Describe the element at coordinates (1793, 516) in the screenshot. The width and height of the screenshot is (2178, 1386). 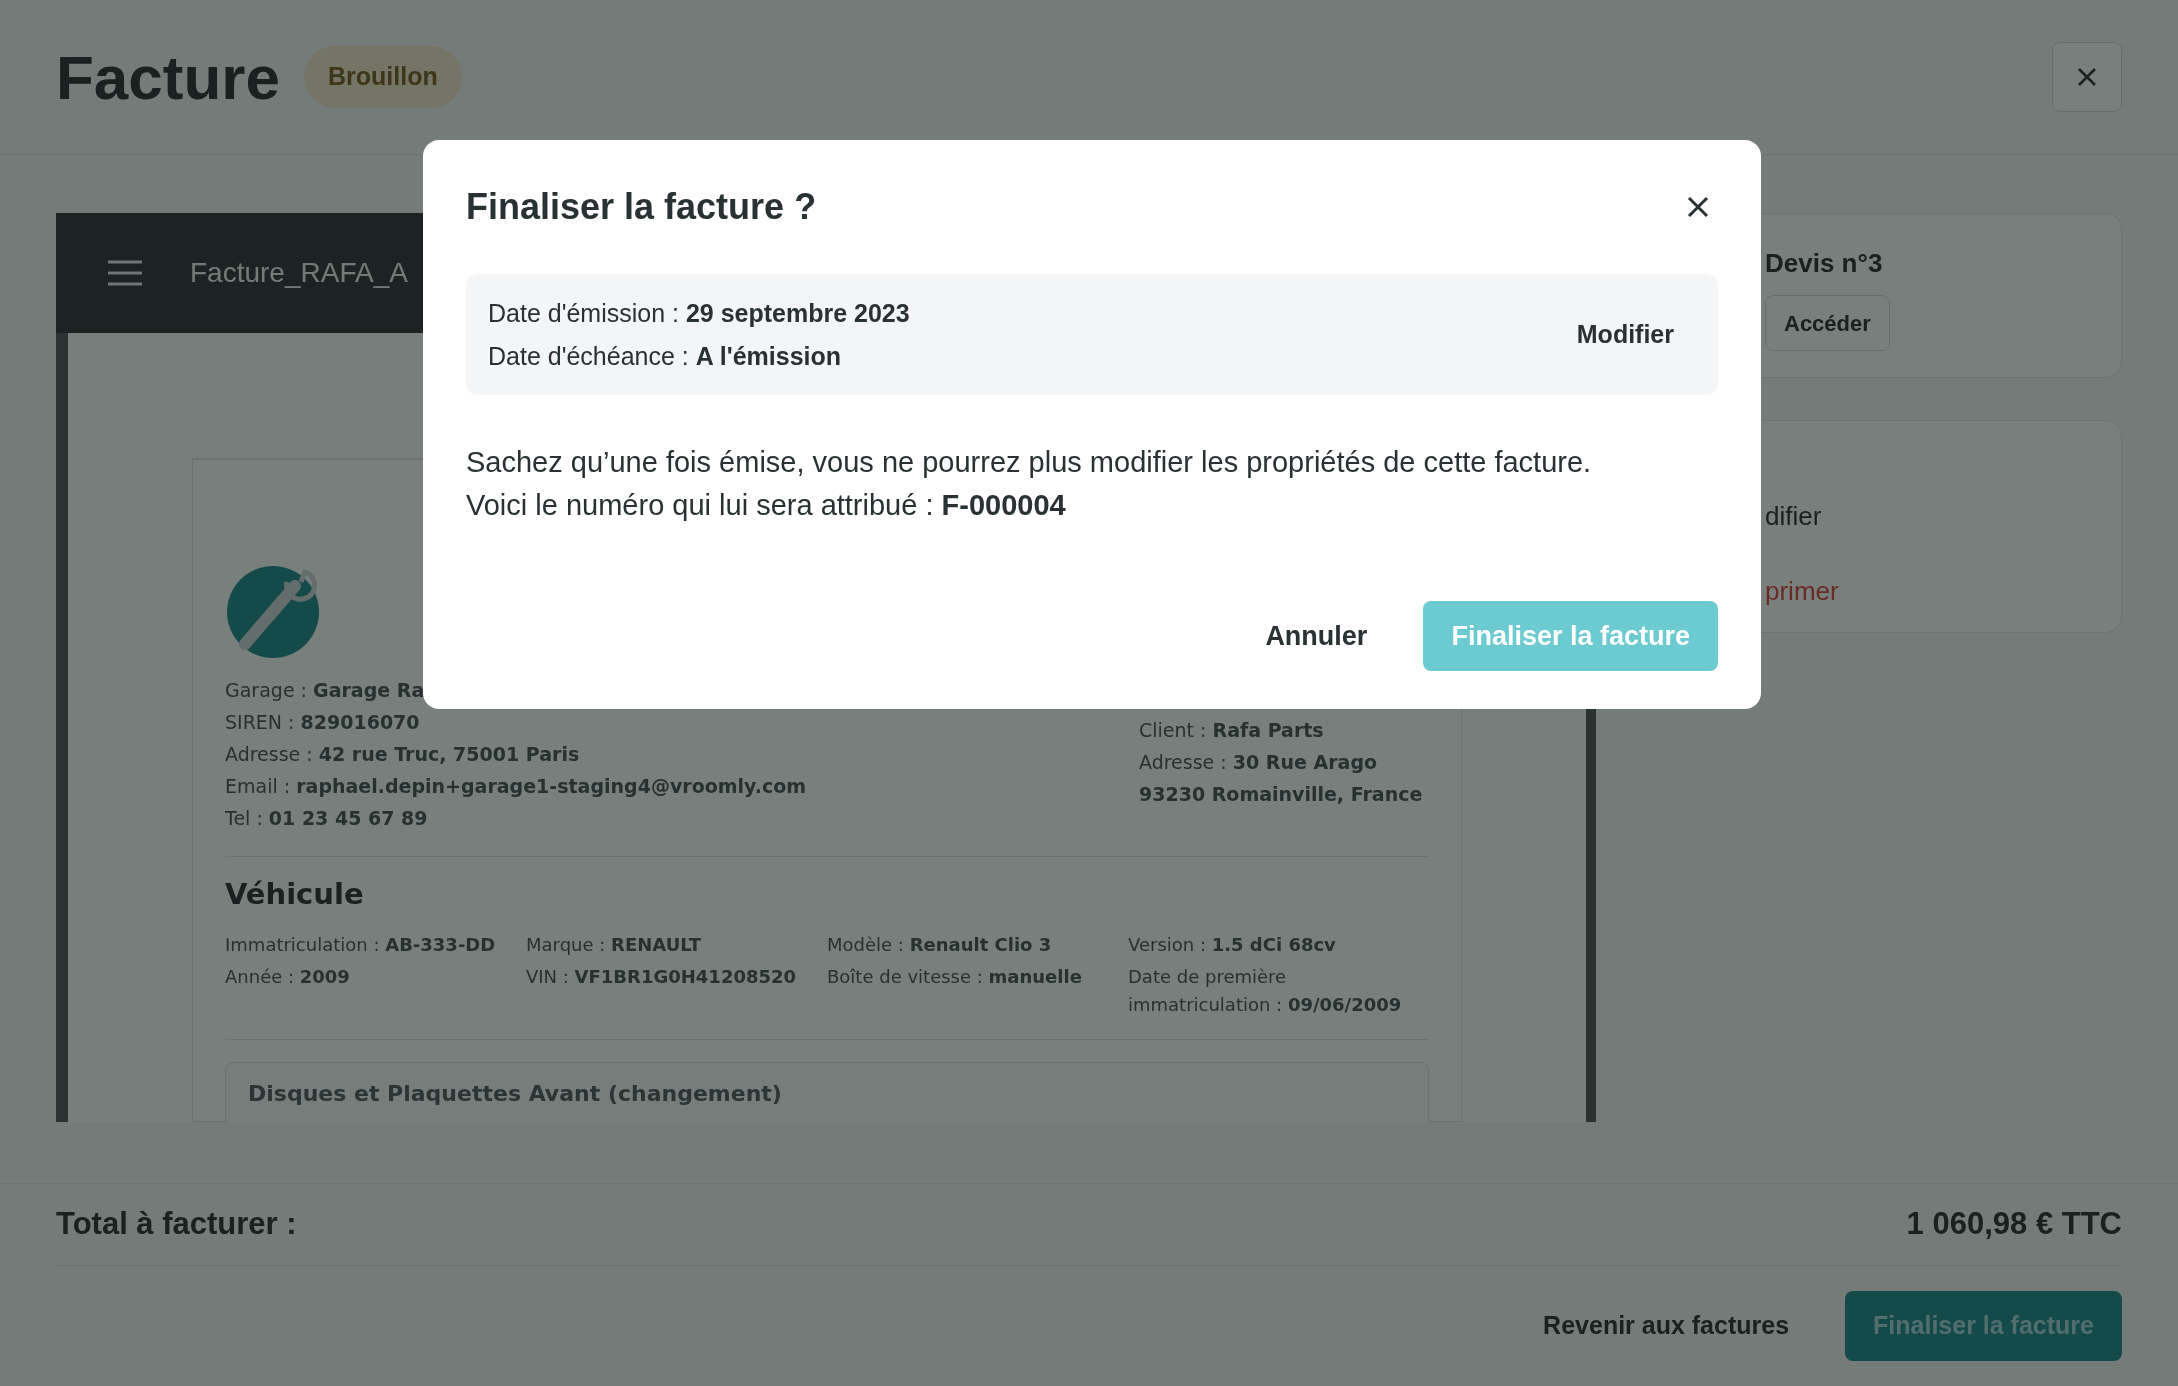
I see `action-link: difier` at that location.